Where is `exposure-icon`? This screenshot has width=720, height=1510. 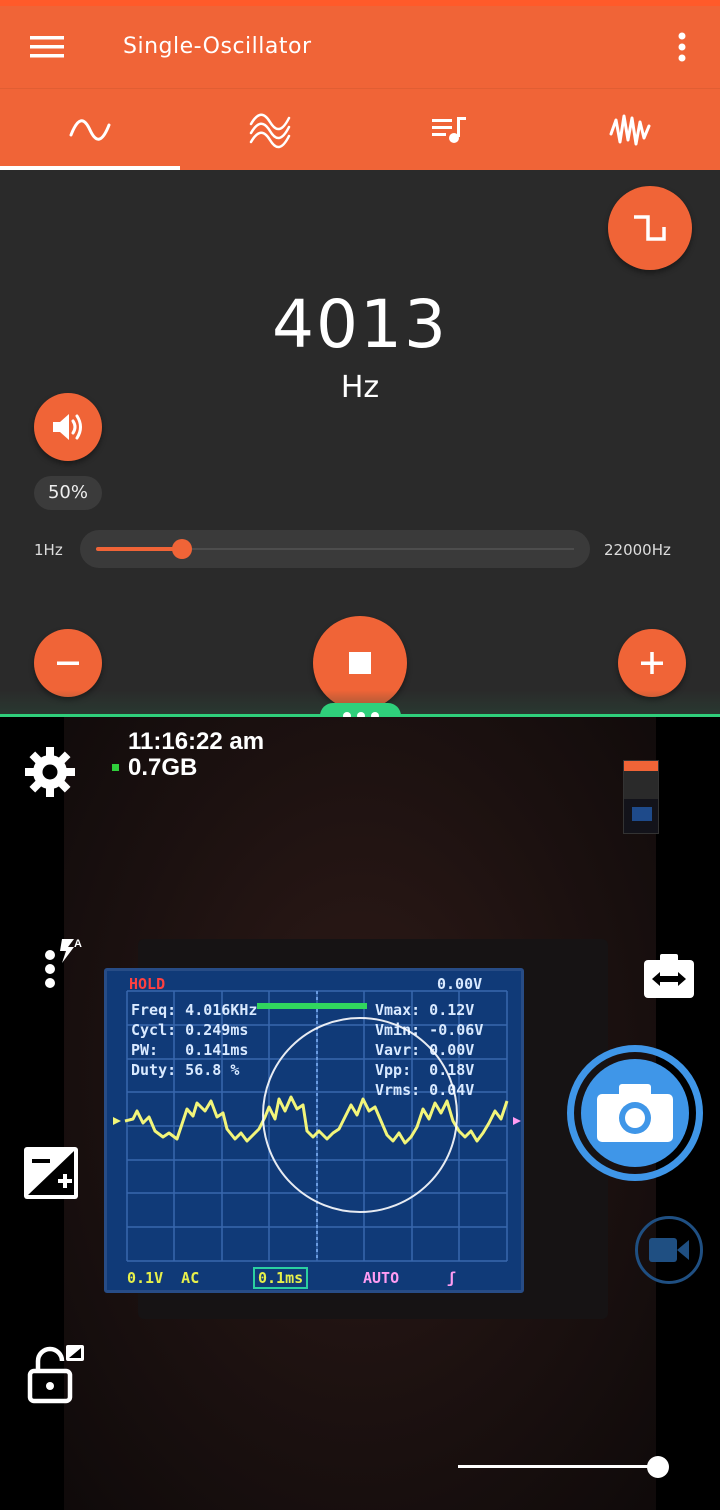
exposure-icon is located at coordinates (51, 1173).